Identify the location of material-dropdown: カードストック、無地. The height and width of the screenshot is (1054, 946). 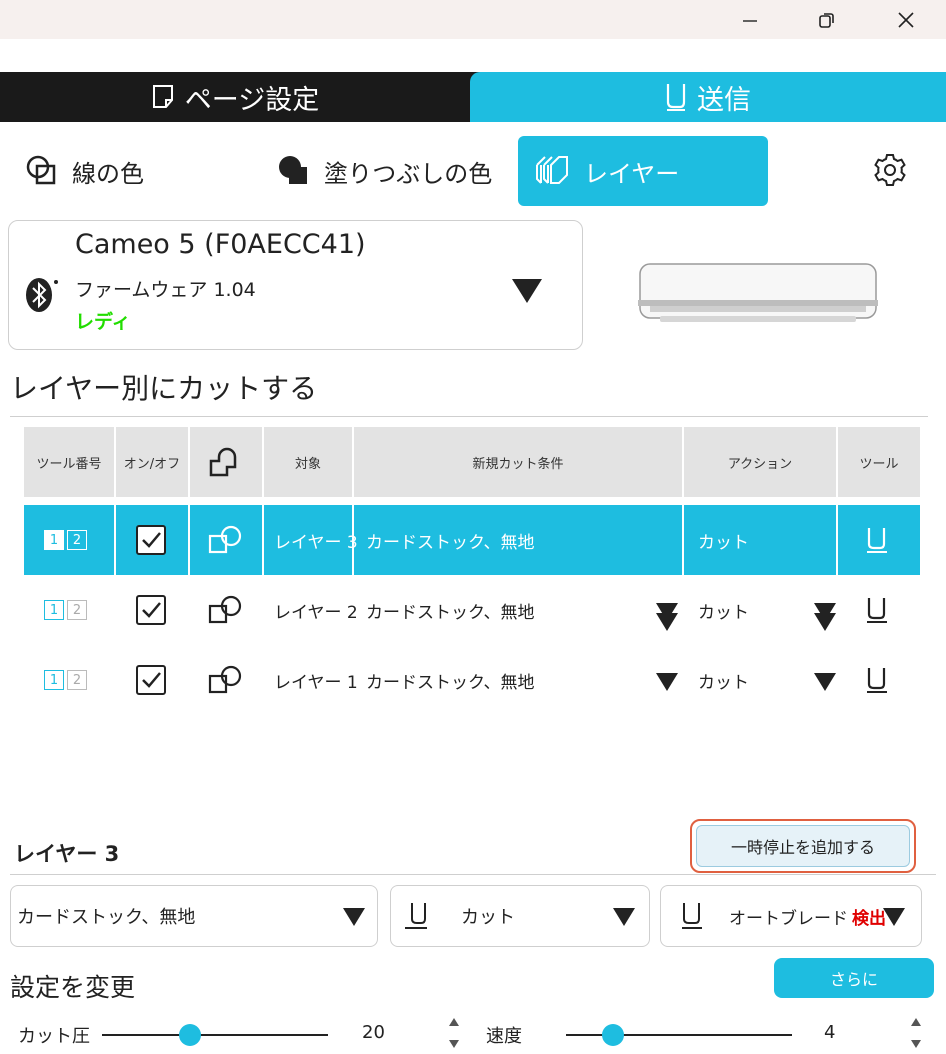
(194, 916).